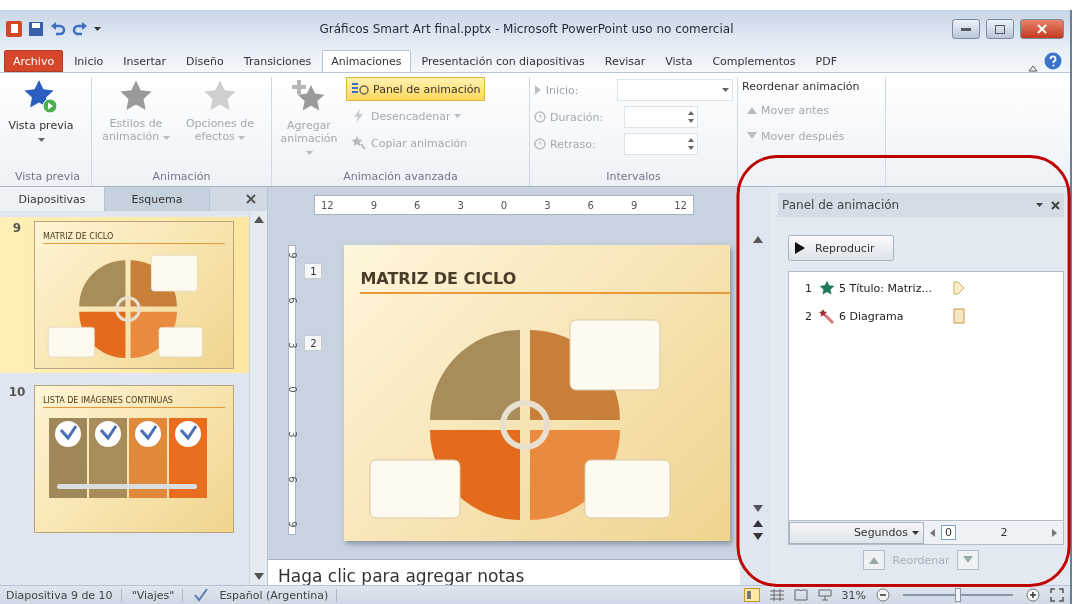  Describe the element at coordinates (14, 29) in the screenshot. I see `app-logo-icon` at that location.